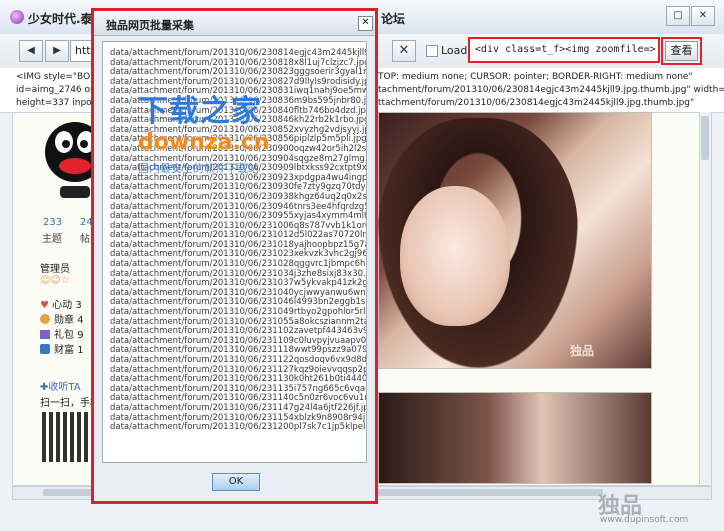 The width and height of the screenshot is (724, 531). What do you see at coordinates (17, 17) in the screenshot?
I see `app-icon` at bounding box center [17, 17].